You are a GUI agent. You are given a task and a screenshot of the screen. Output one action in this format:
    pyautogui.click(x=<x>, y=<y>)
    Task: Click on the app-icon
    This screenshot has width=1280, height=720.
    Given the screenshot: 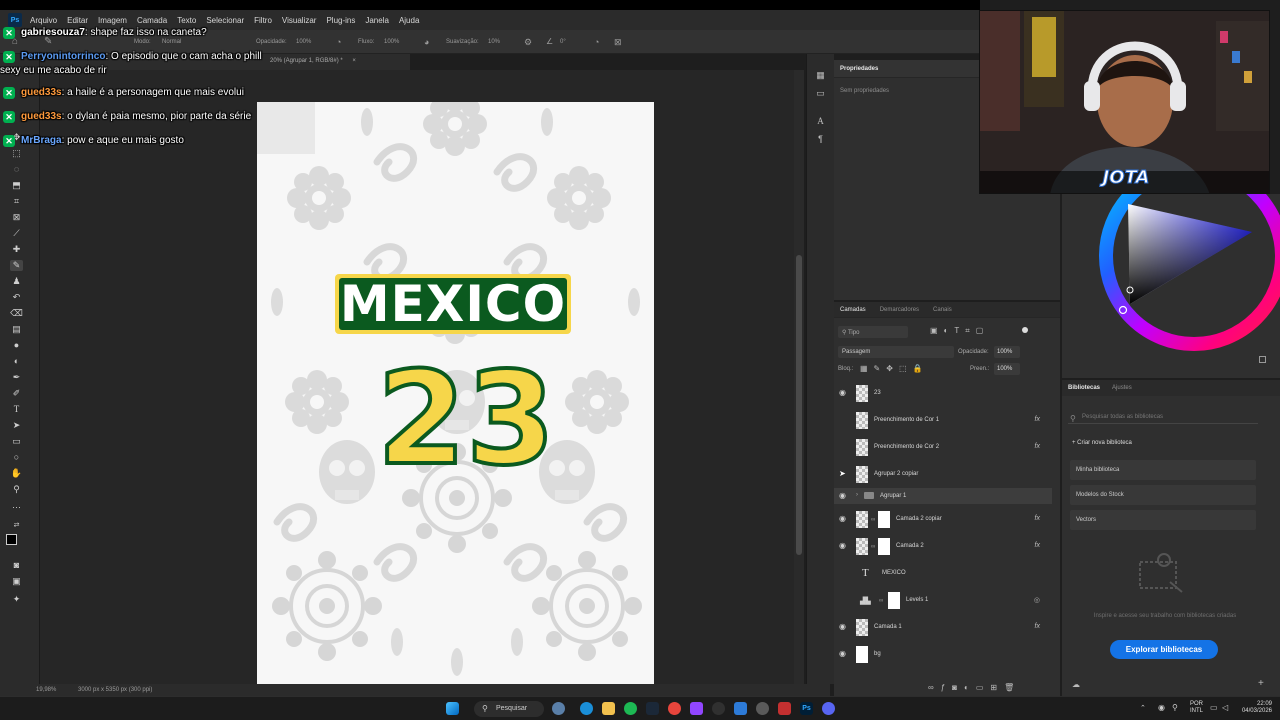 What is the action you would take?
    pyautogui.click(x=784, y=708)
    